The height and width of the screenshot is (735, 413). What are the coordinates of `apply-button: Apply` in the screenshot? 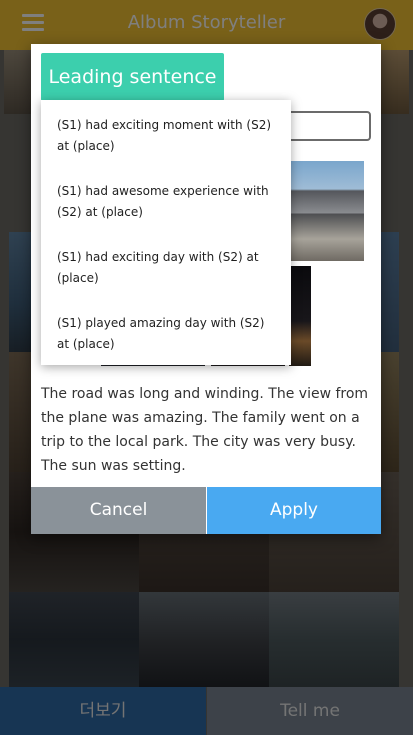 It's located at (294, 510).